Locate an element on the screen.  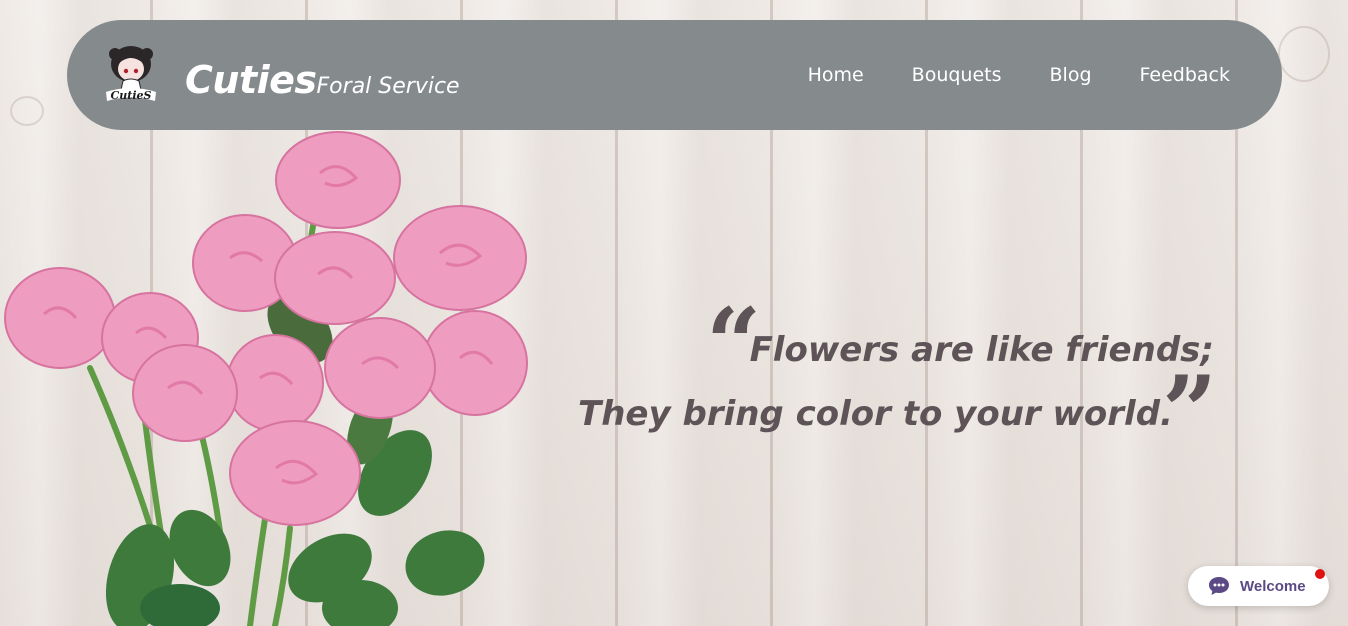
nav-link-feedback: Feedback is located at coordinates (1185, 75).